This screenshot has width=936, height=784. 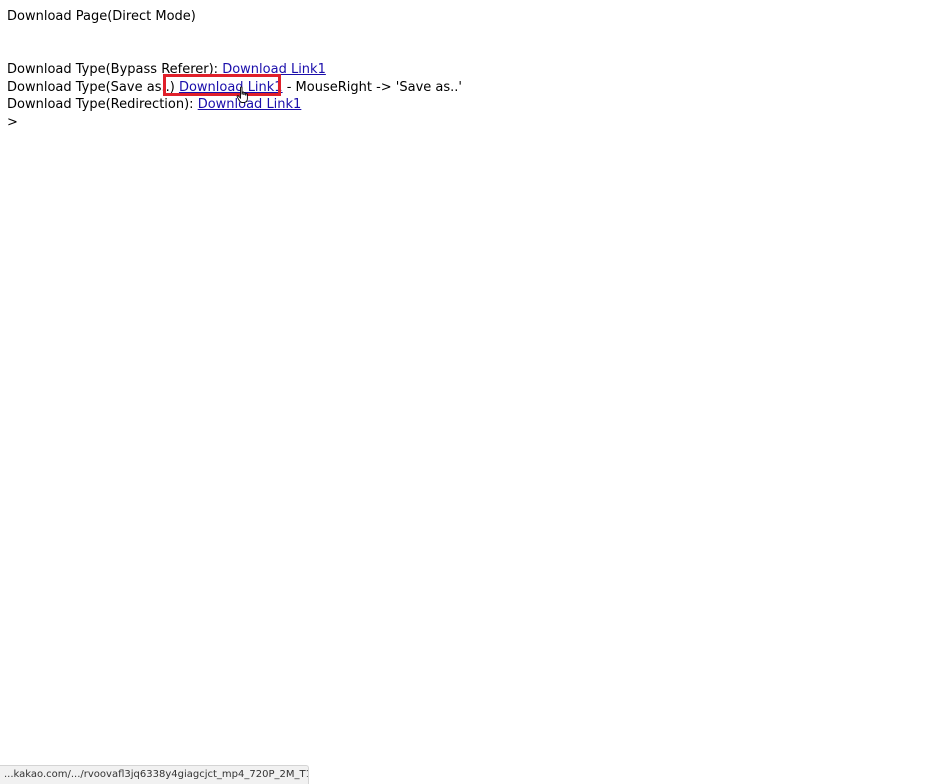 I want to click on download-link-save-as: Download Link1, so click(x=231, y=87).